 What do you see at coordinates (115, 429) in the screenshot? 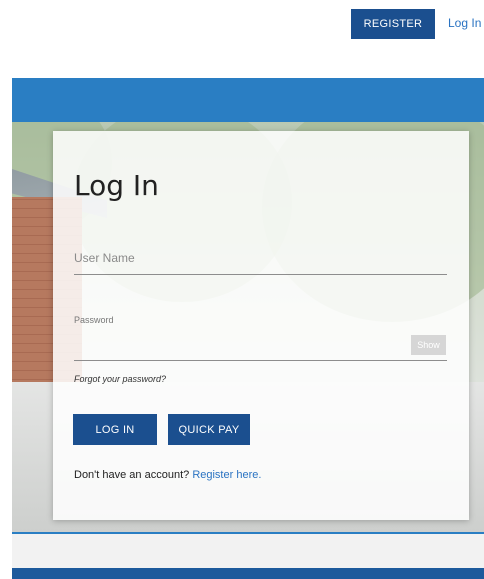
I see `login-button: LOG IN` at bounding box center [115, 429].